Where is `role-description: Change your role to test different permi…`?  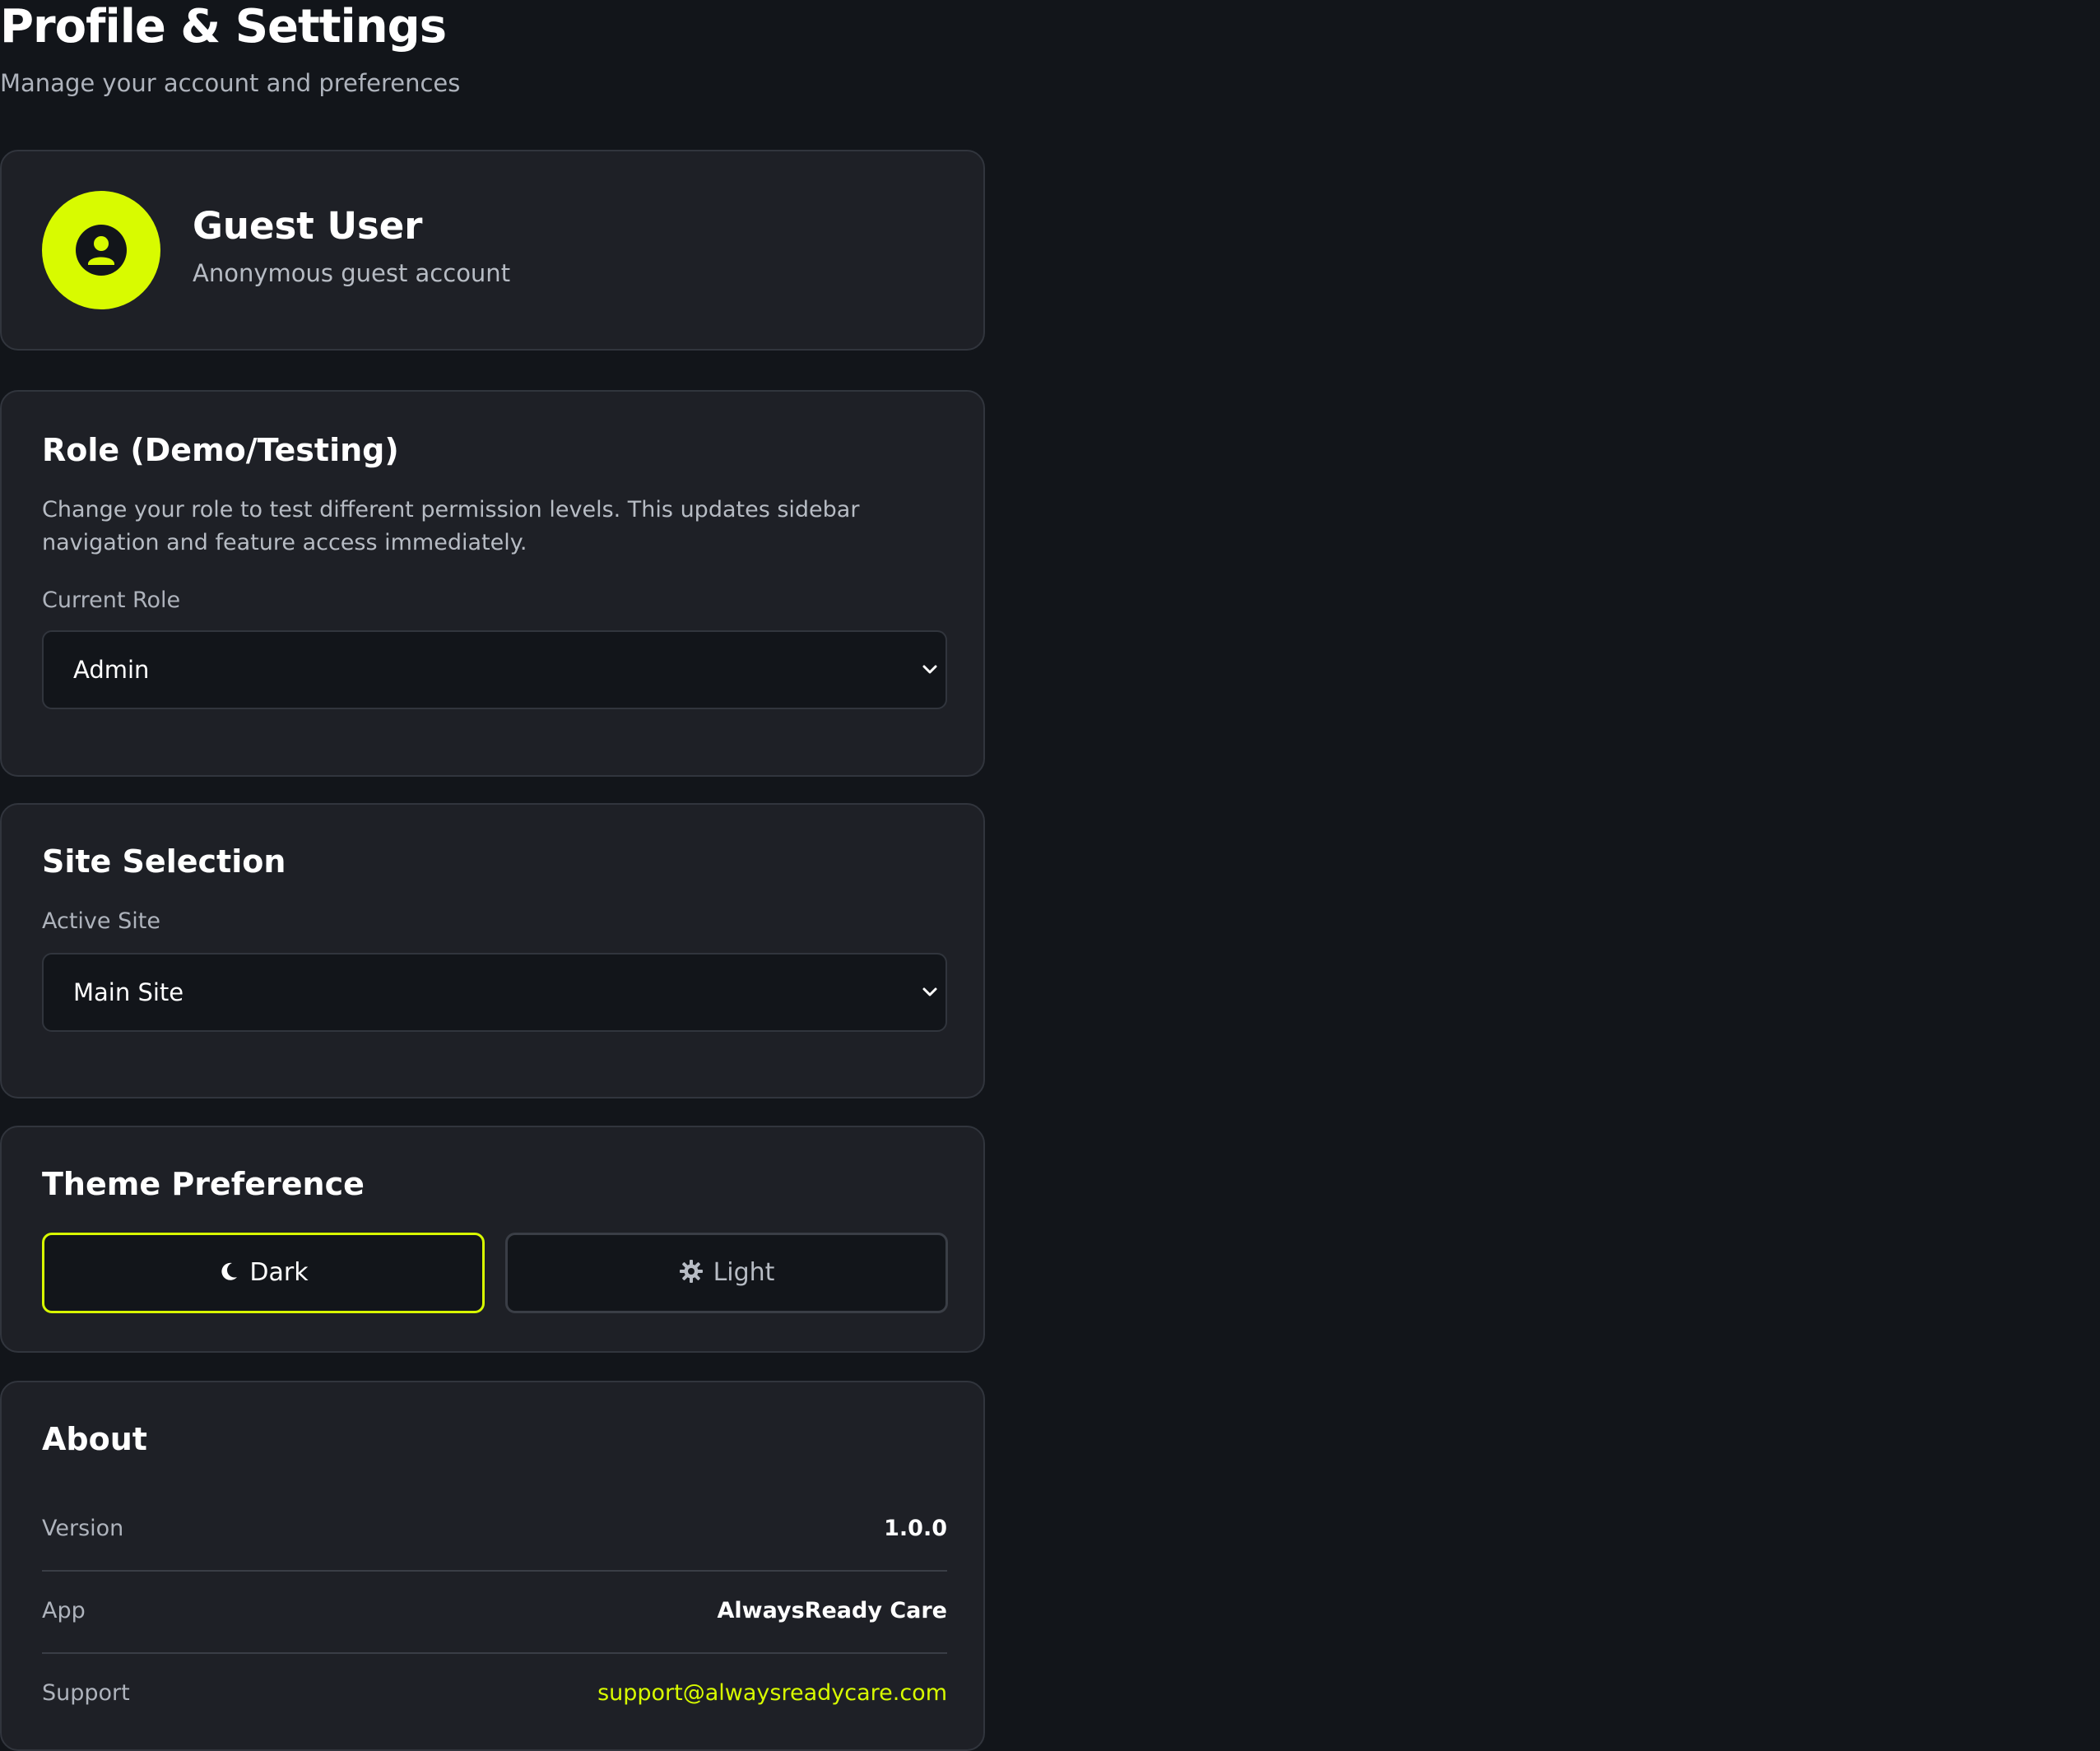 role-description: Change your role to test different permi… is located at coordinates (451, 526).